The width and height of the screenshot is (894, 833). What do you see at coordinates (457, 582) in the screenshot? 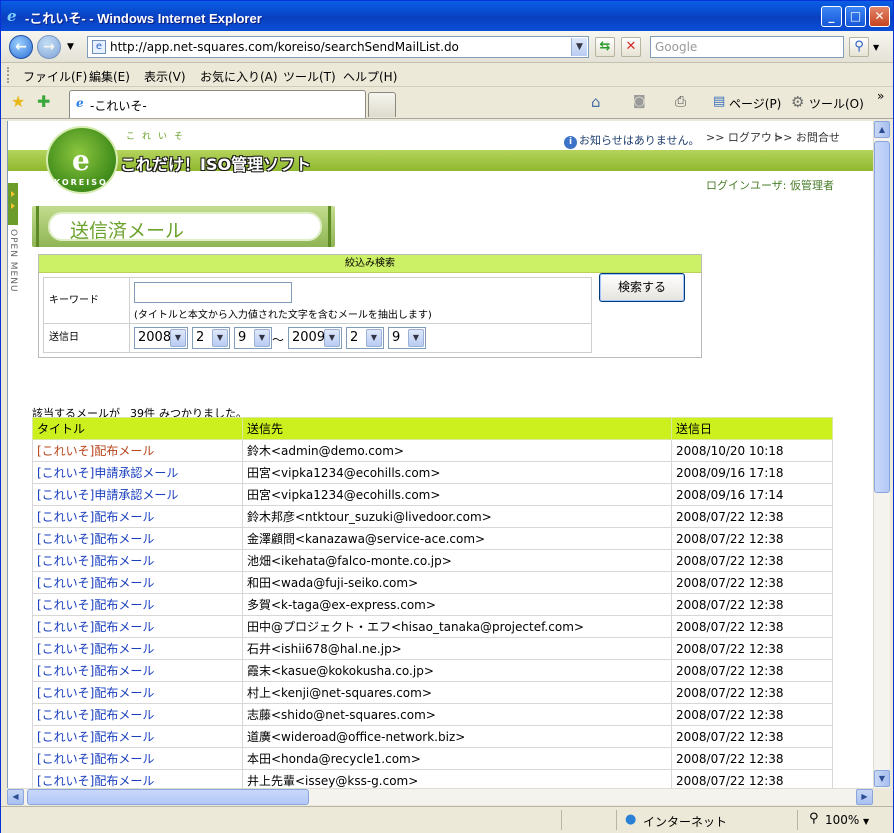
I see `mail-recipient: 和田<wada@fuji-seiko.com>` at bounding box center [457, 582].